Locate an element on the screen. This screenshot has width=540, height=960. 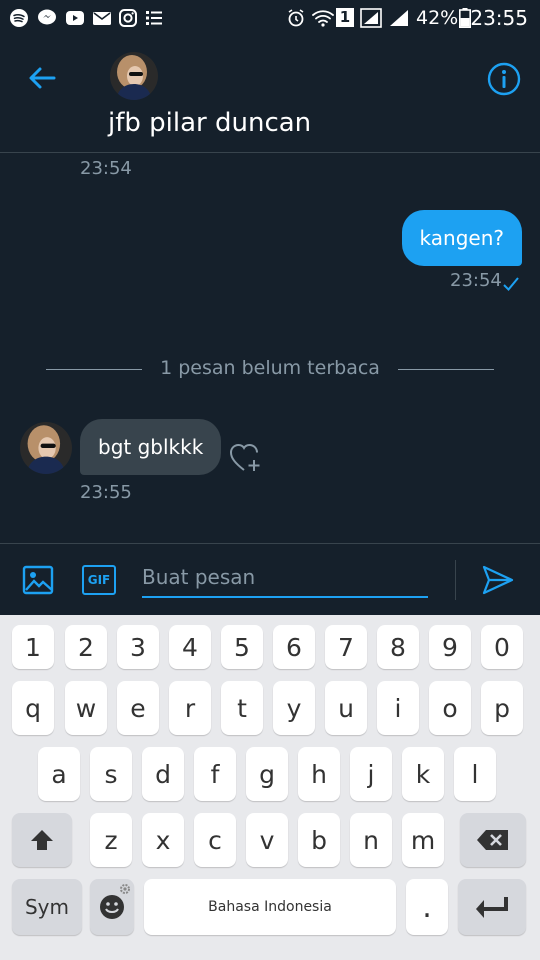
key-q: q is located at coordinates (33, 708).